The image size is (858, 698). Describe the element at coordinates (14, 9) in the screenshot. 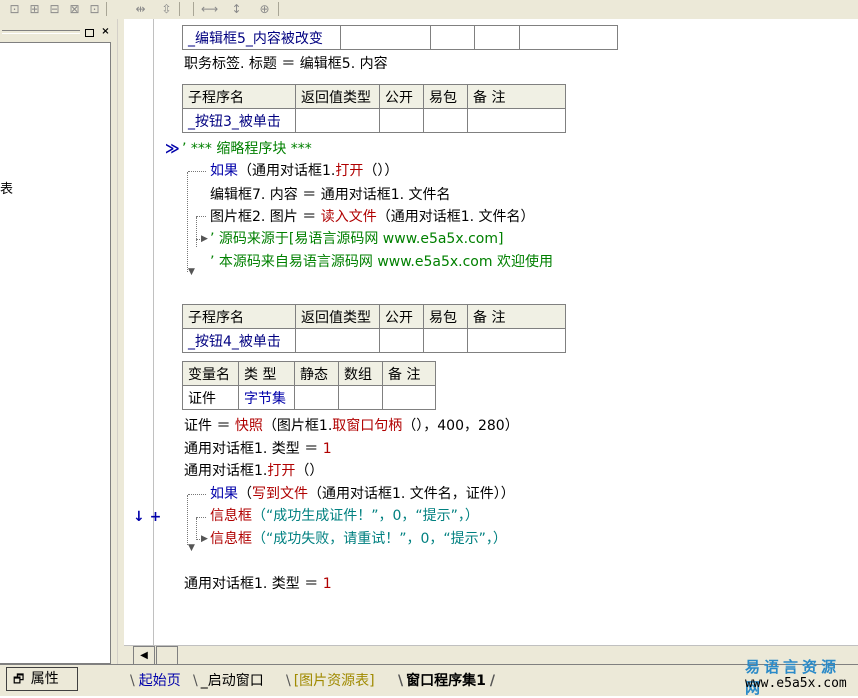

I see `align-left-icon: ⊡` at that location.